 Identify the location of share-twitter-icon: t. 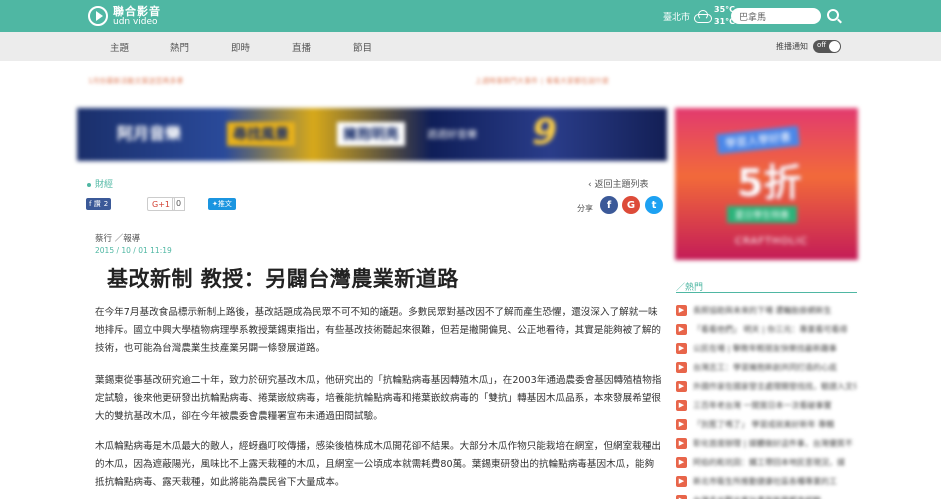
(654, 205).